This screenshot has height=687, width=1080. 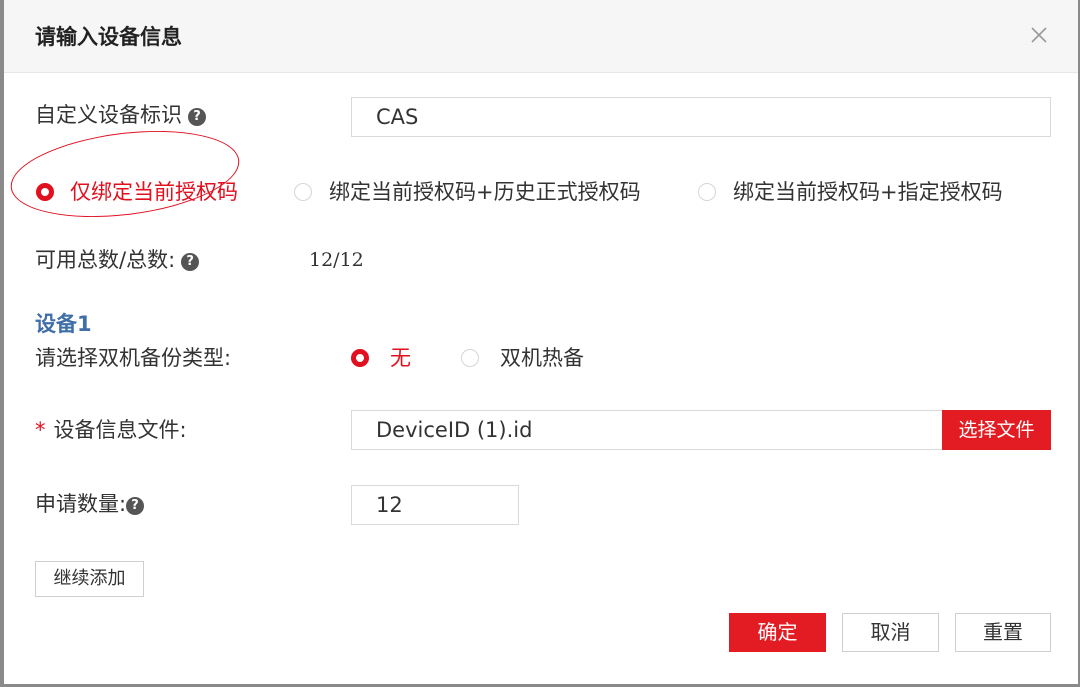 I want to click on add-more-button: 继续添加, so click(x=89, y=579).